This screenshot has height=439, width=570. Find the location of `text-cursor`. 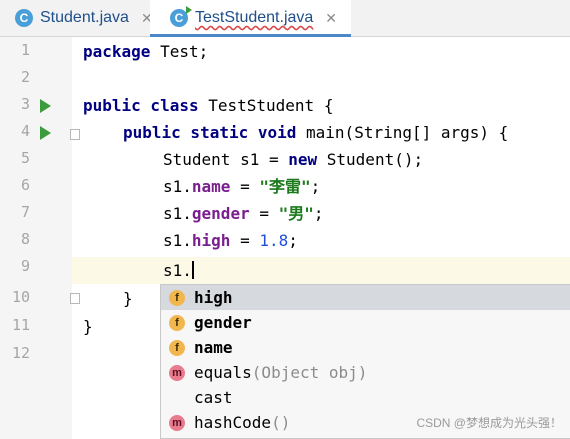

text-cursor is located at coordinates (192, 270).